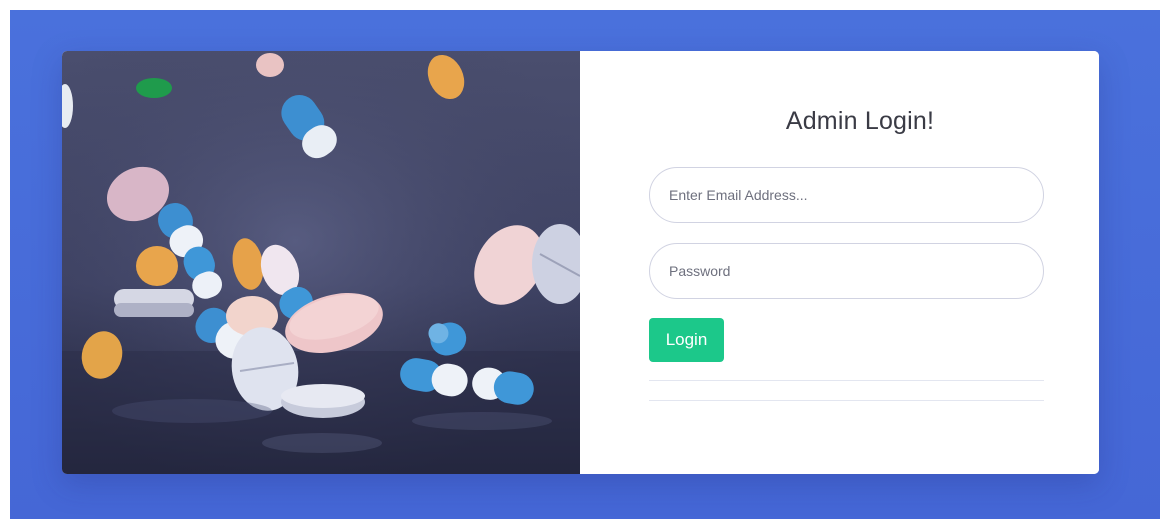  Describe the element at coordinates (860, 121) in the screenshot. I see `login-title: Admin Login!` at that location.